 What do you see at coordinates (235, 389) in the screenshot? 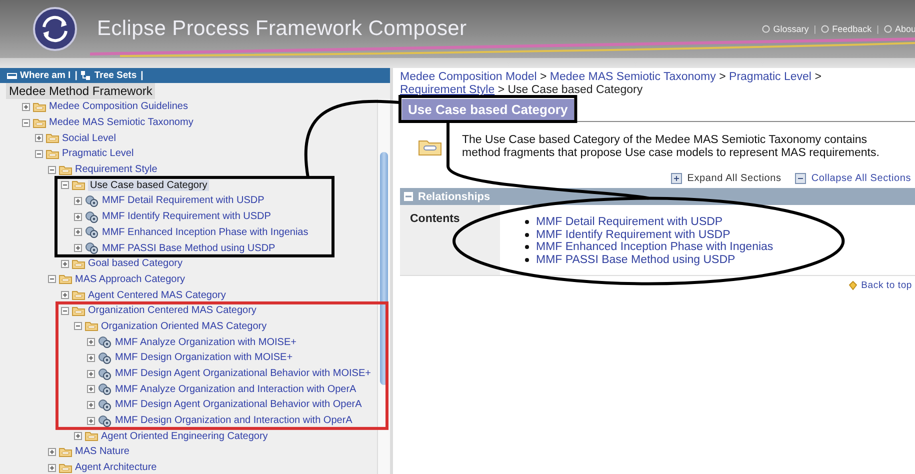
I see `tree-item: MMF Analyze Organization and Interaction with OperA` at bounding box center [235, 389].